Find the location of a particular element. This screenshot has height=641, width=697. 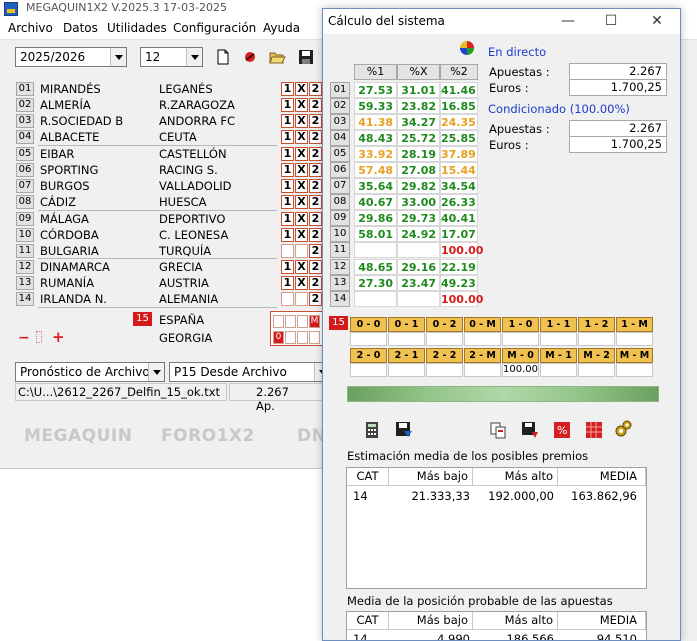

menu-utilidades: Utilidades is located at coordinates (137, 28).